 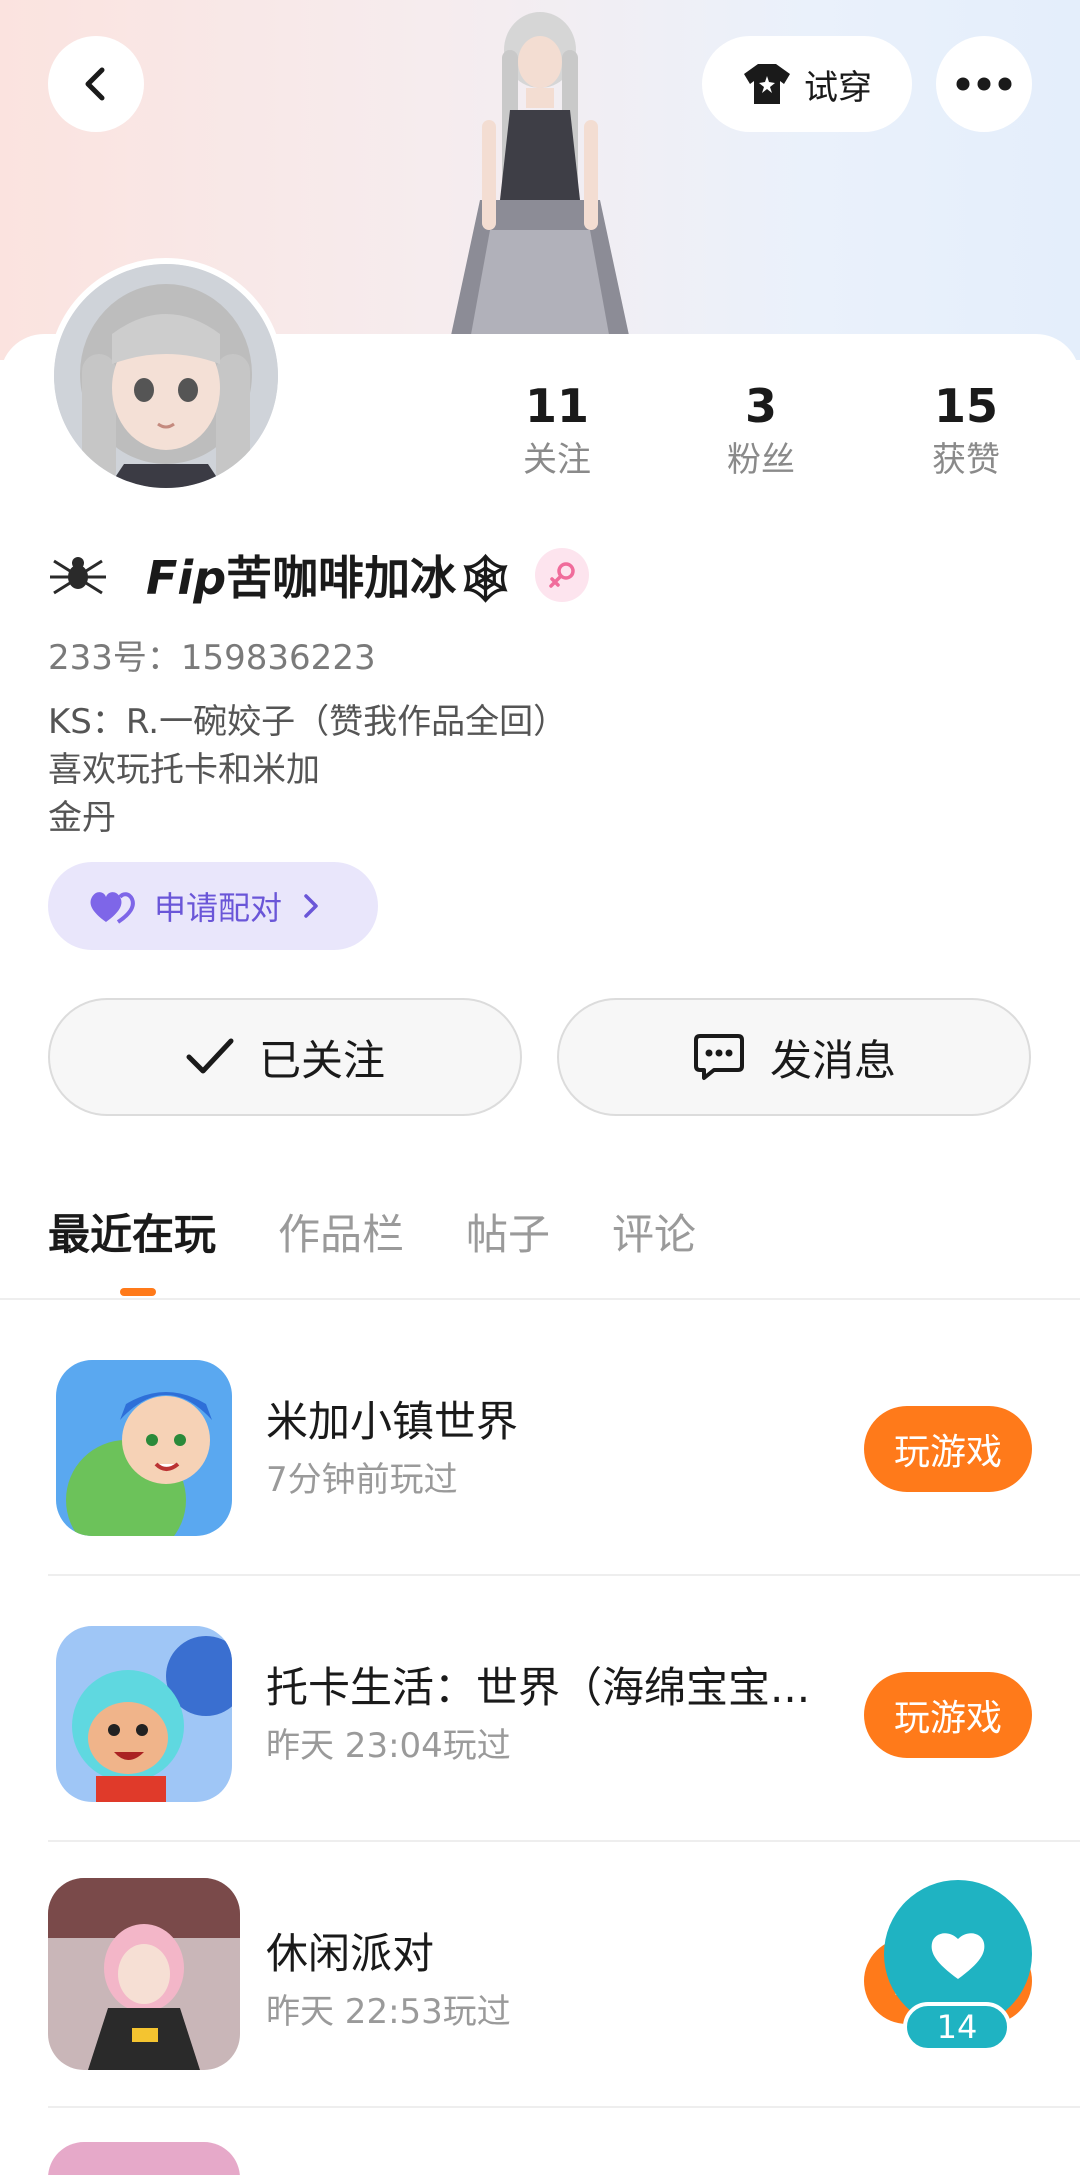 I want to click on request-pair-button: 申请配对, so click(x=213, y=906).